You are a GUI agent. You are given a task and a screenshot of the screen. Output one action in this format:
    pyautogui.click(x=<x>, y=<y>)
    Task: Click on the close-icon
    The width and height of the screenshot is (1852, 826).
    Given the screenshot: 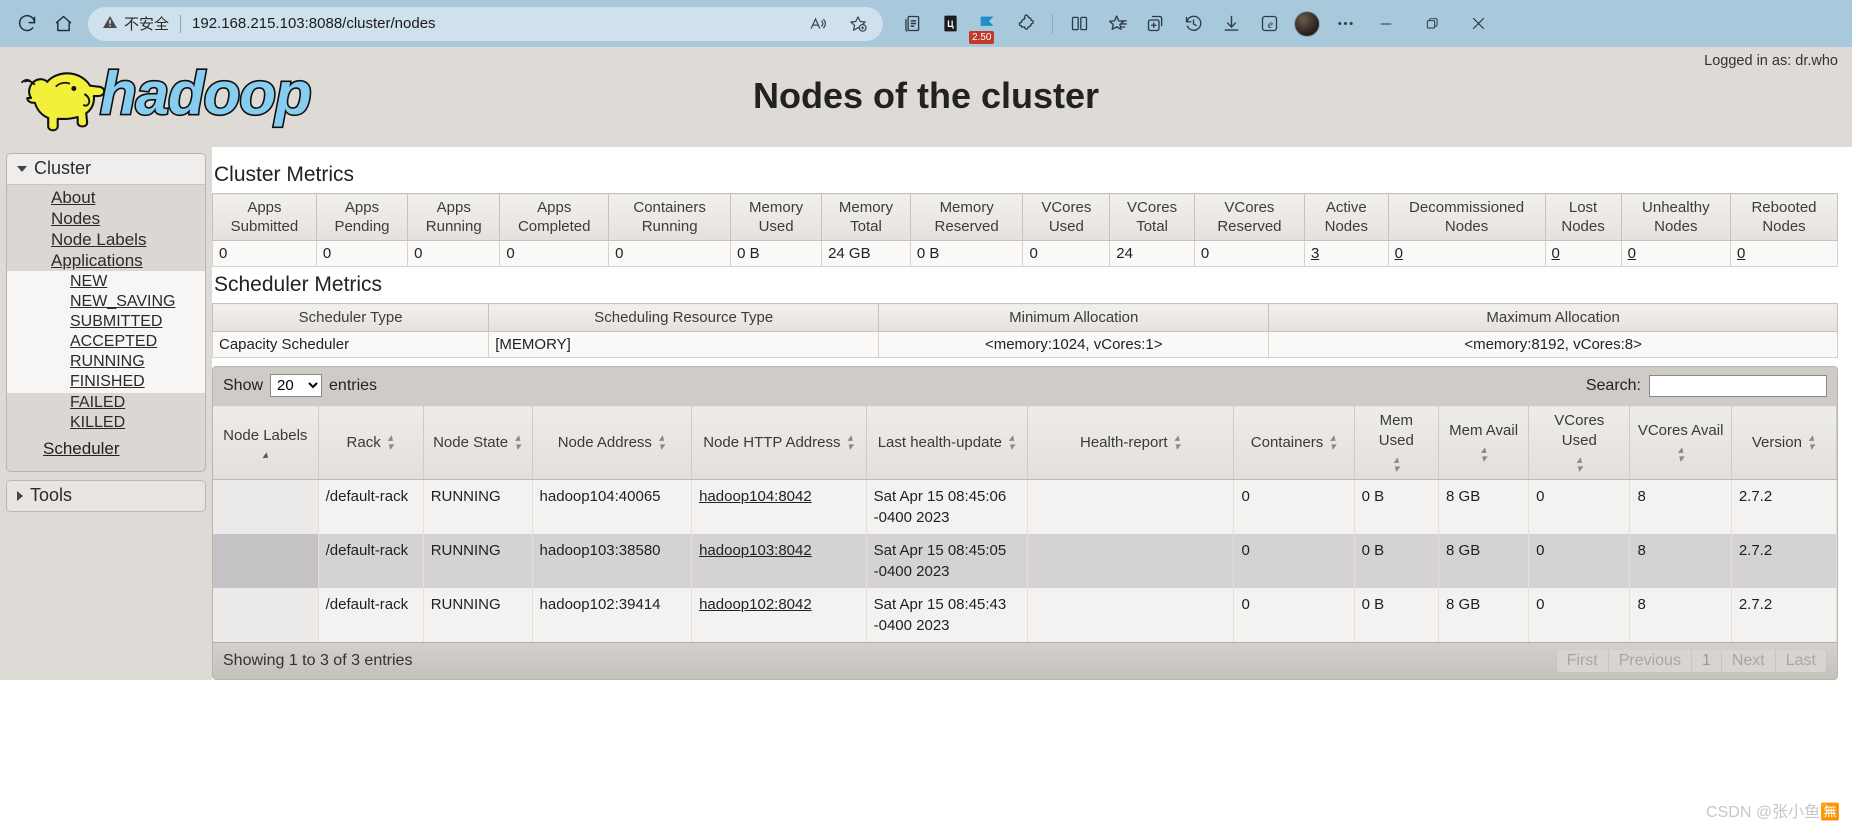 What is the action you would take?
    pyautogui.click(x=1478, y=24)
    